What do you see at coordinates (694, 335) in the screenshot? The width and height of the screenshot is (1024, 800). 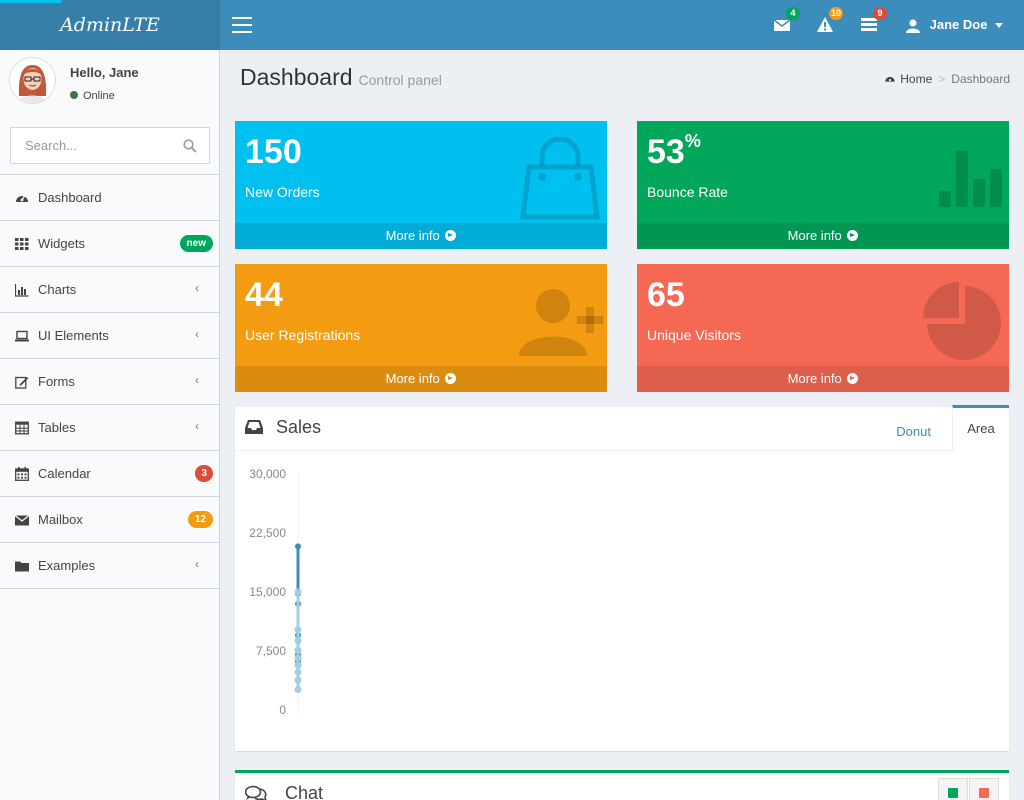 I see `unique-visitors-label: Unique Visitors` at bounding box center [694, 335].